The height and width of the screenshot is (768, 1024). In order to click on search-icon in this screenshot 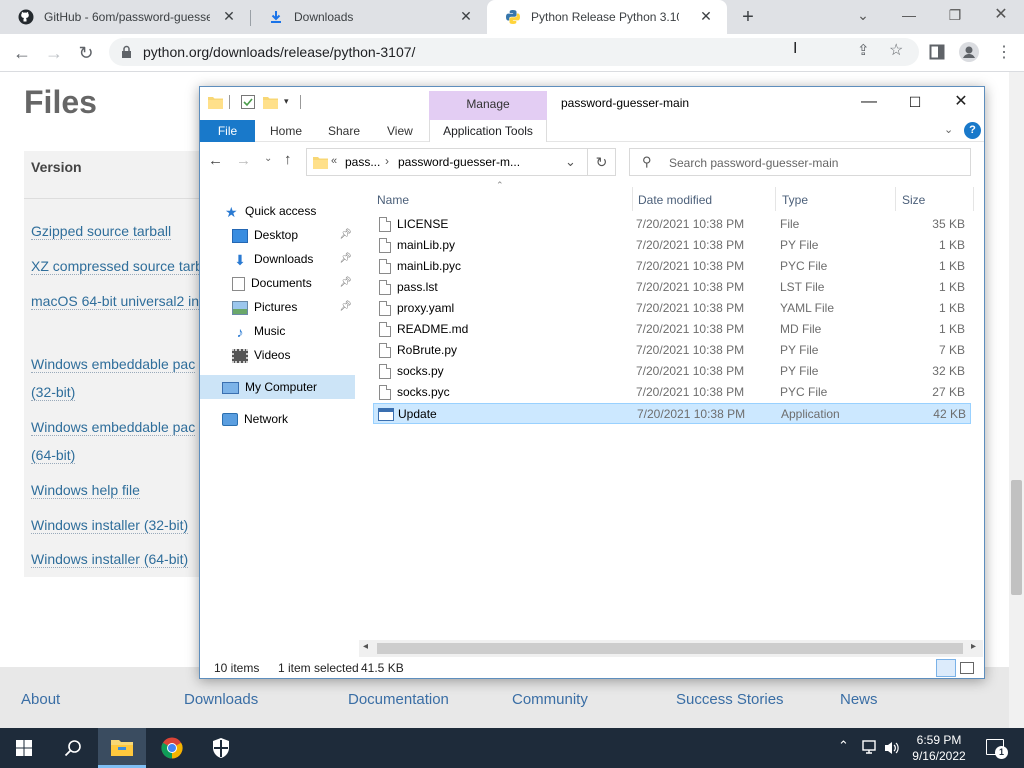, I will do `click(73, 748)`.